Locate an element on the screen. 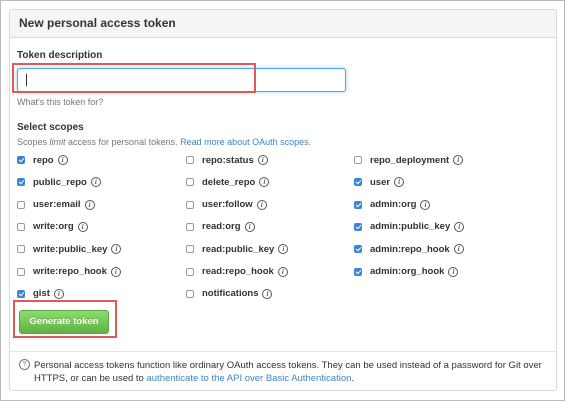 The width and height of the screenshot is (565, 401). token-description-label: Token description is located at coordinates (60, 55).